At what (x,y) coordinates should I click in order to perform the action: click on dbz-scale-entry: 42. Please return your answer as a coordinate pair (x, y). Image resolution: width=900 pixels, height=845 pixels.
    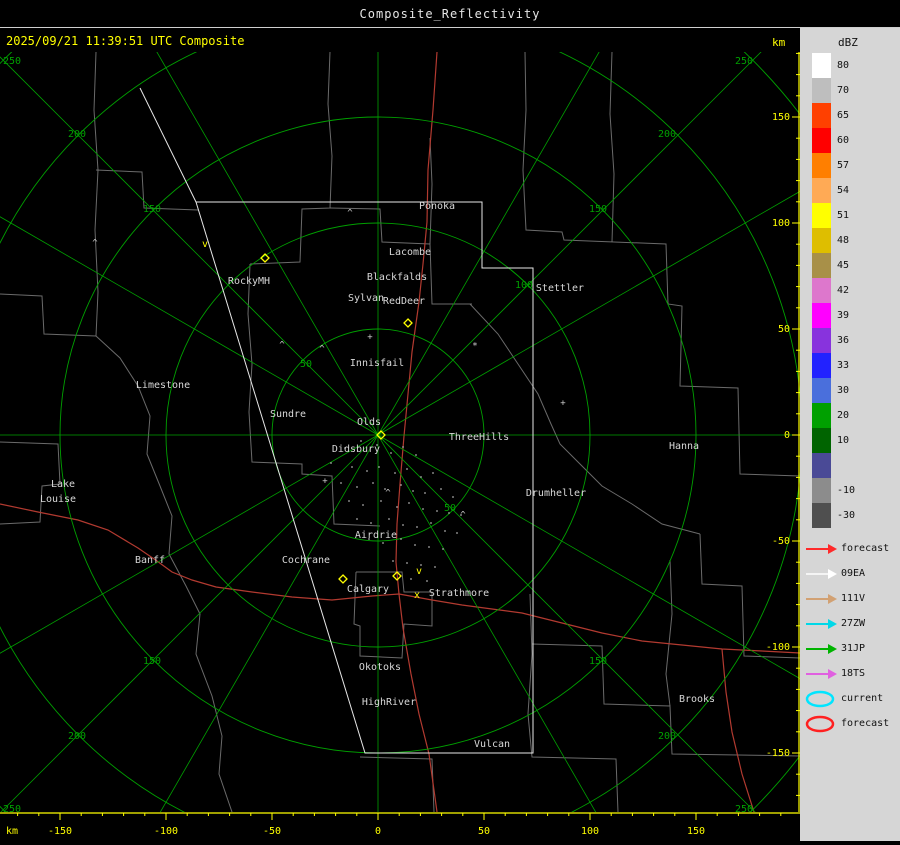
    Looking at the image, I should click on (850, 290).